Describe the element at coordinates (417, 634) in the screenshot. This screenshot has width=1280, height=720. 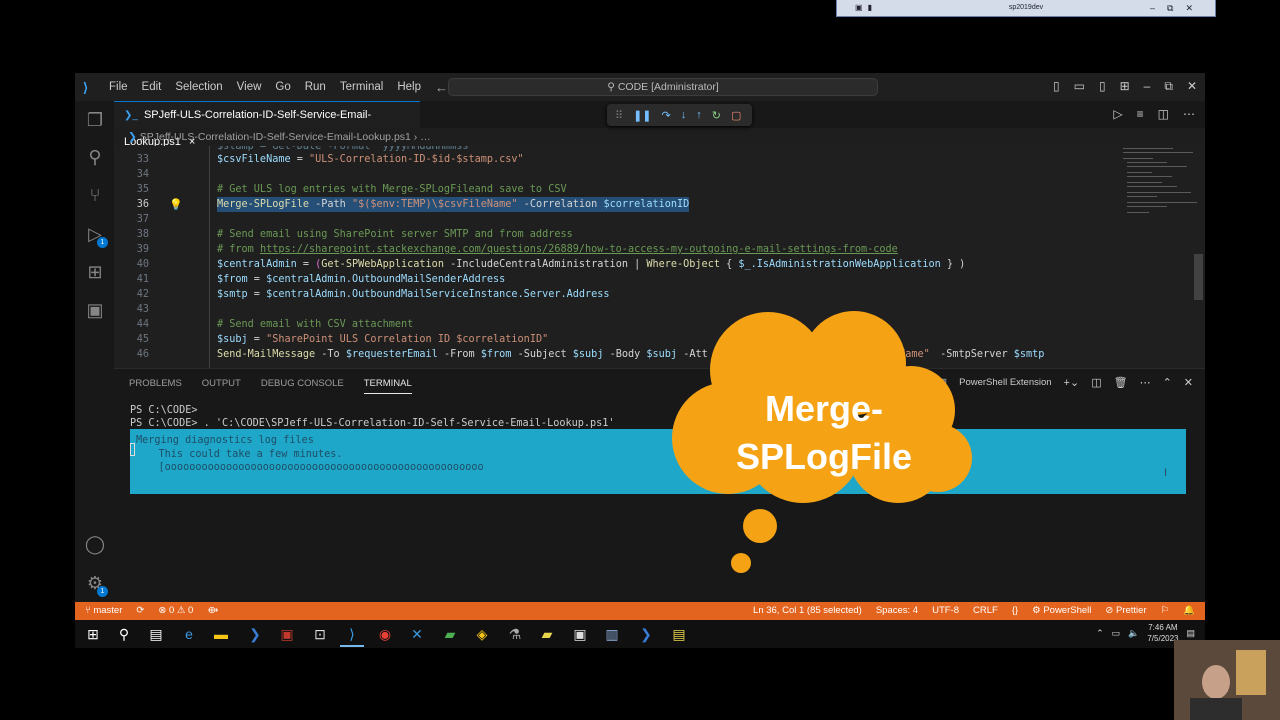
I see `app-icon: ✕` at that location.